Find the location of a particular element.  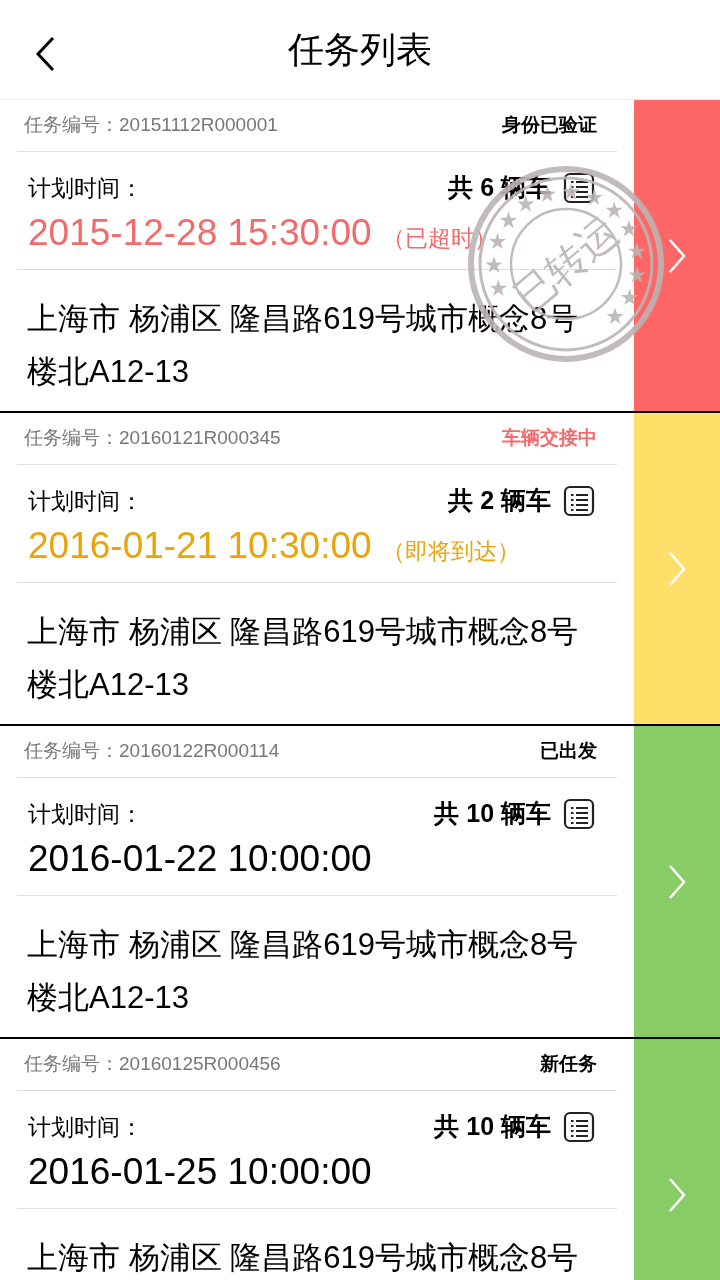

task-status: 身份已验证 is located at coordinates (549, 125).